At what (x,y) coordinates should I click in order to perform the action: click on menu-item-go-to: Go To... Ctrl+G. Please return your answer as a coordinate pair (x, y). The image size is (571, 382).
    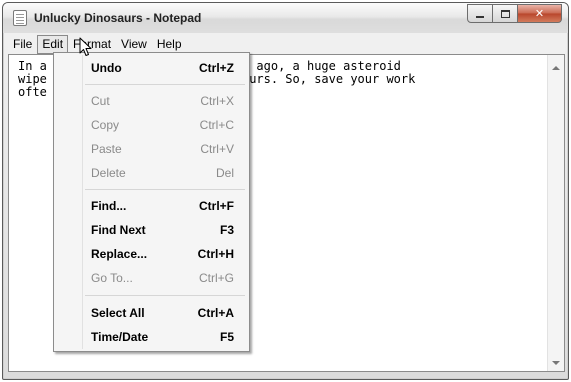
    Looking at the image, I should click on (151, 278).